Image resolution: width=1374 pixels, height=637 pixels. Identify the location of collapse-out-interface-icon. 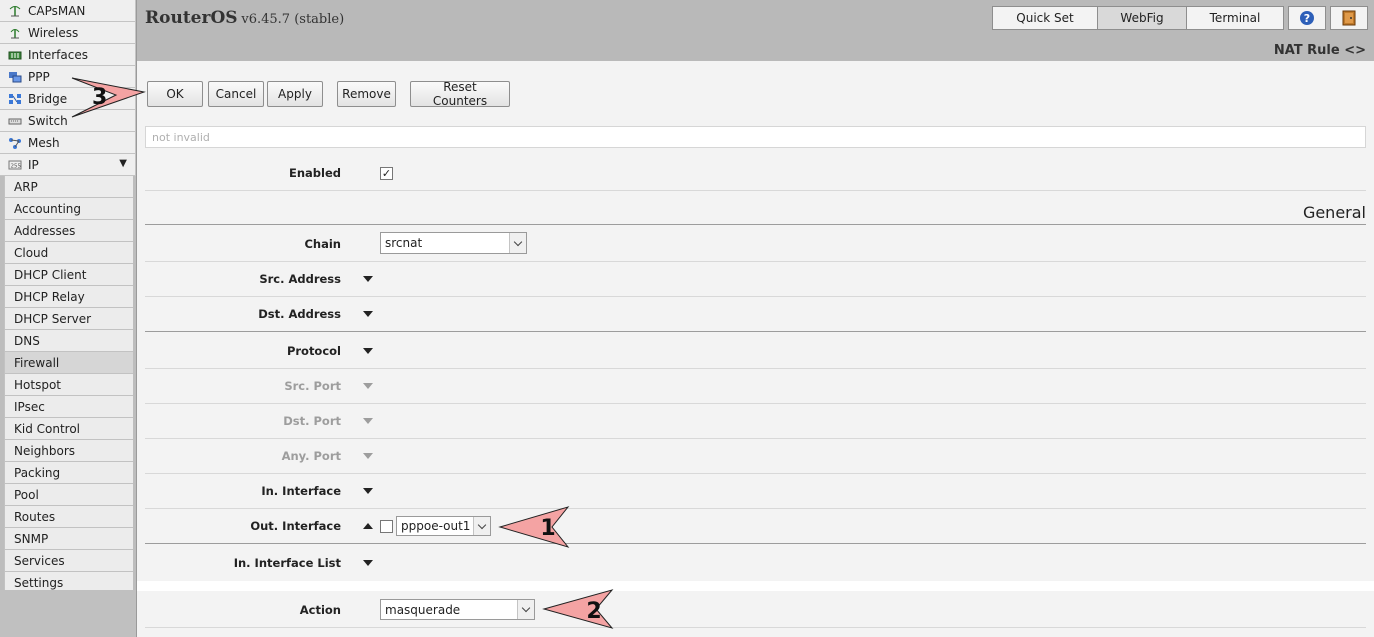
(368, 526).